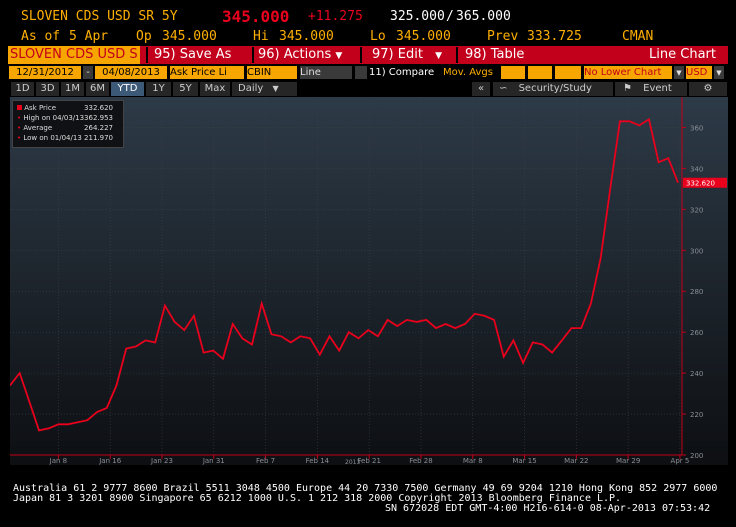 Image resolution: width=736 pixels, height=527 pixels. I want to click on end-date-field: 04/08/2013, so click(131, 72).